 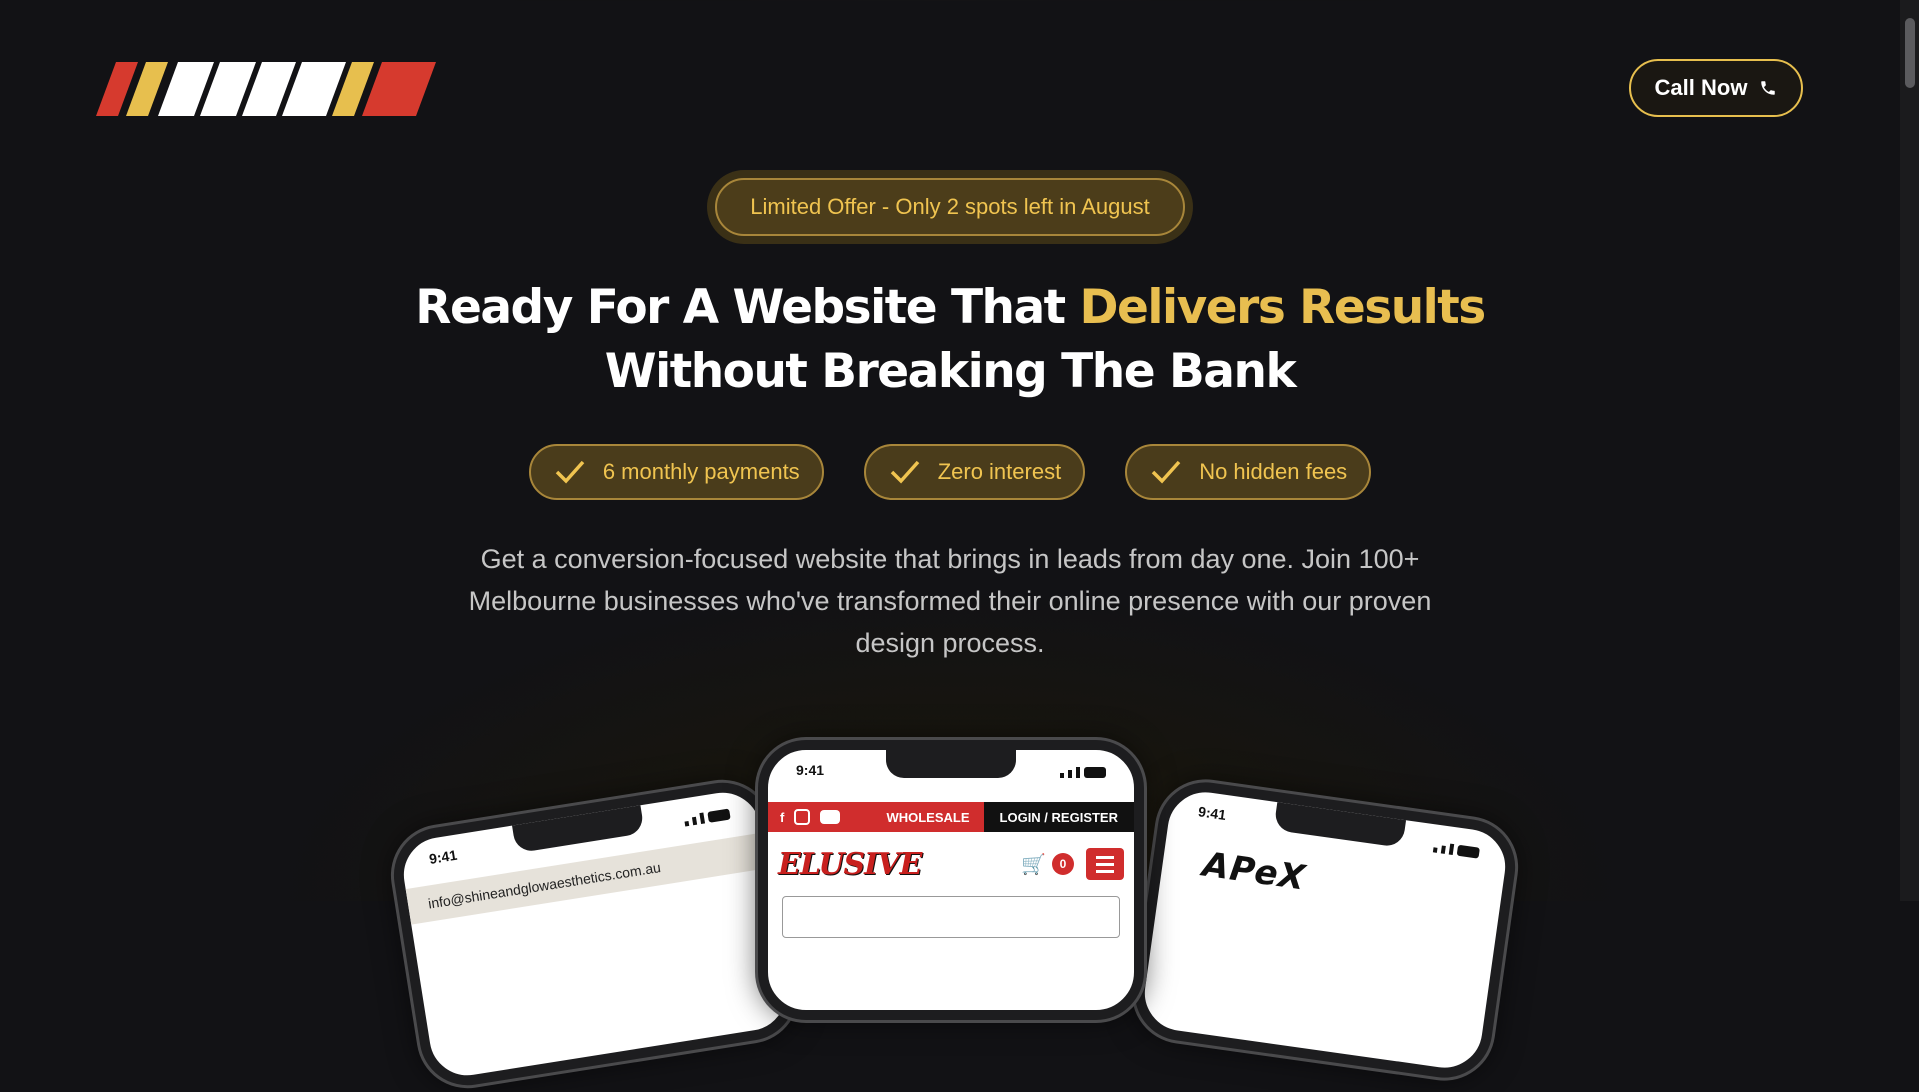 I want to click on scrollbar-thumb, so click(x=1910, y=53).